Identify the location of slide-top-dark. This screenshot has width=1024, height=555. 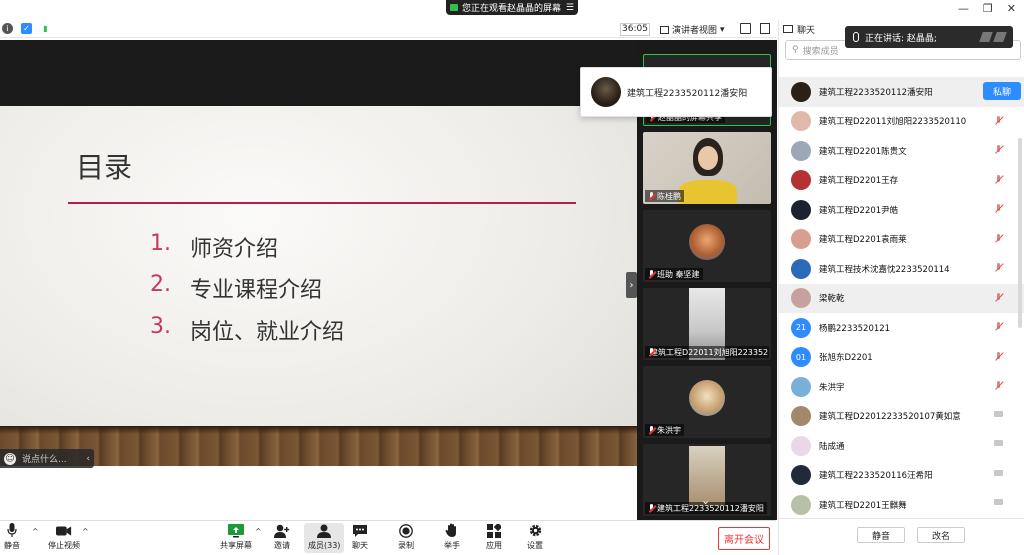
(318, 73).